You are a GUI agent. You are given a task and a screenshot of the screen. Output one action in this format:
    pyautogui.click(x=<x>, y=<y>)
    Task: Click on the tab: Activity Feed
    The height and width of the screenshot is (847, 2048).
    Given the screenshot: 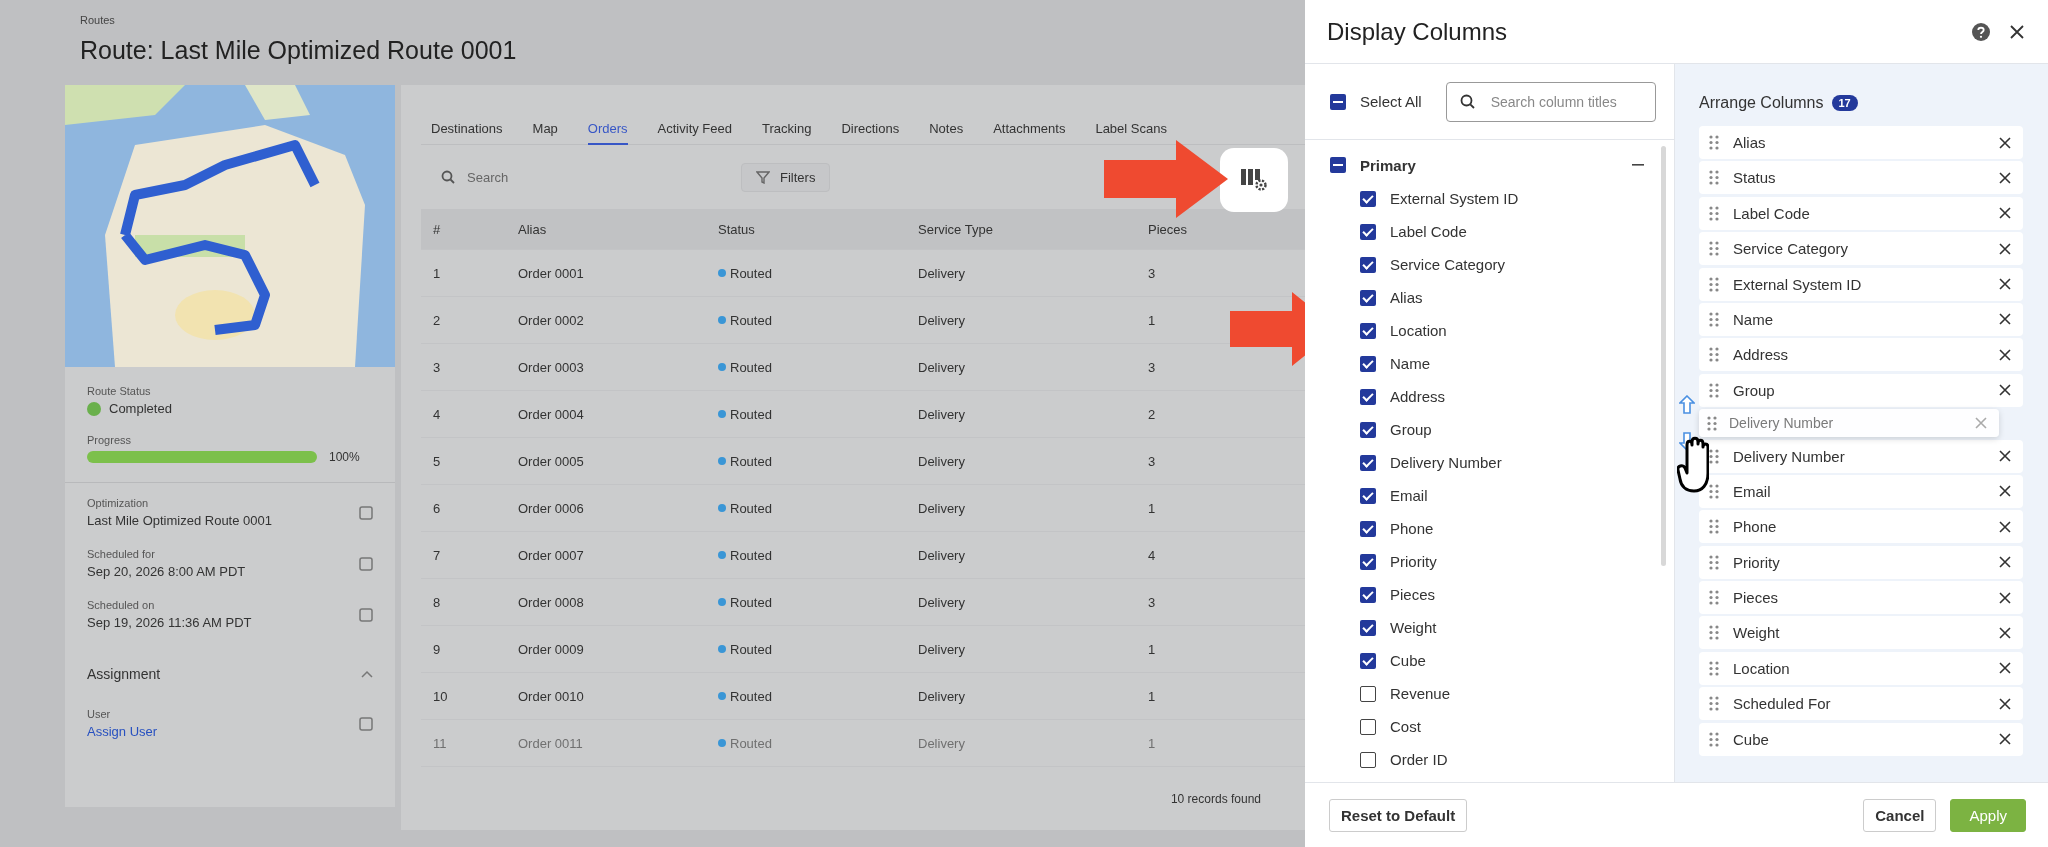 What is the action you would take?
    pyautogui.click(x=694, y=132)
    